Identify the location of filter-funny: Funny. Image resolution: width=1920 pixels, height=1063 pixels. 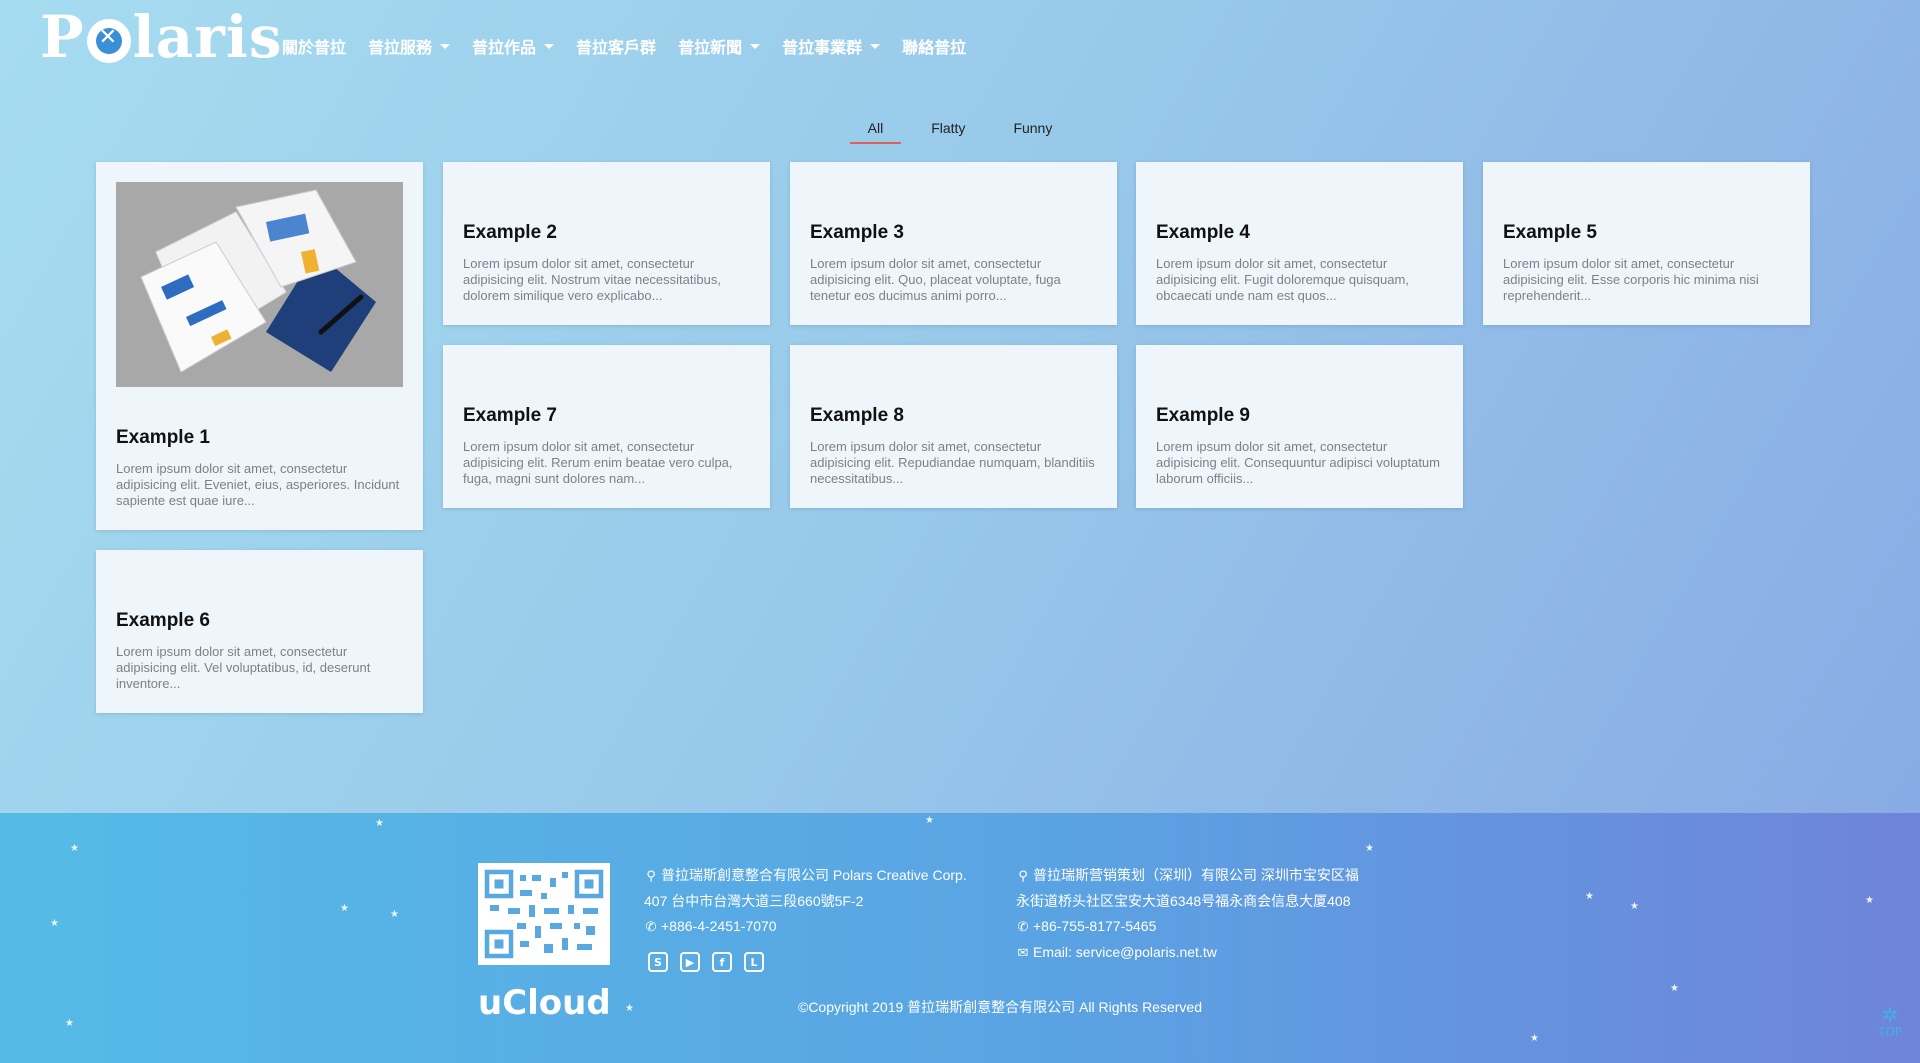
(1032, 131).